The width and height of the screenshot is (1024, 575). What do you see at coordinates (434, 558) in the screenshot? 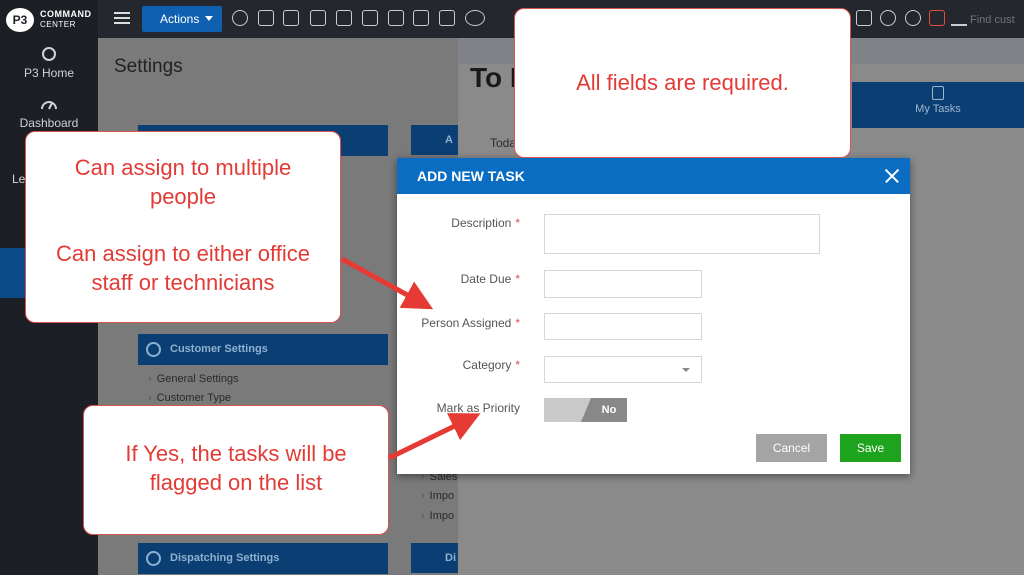
I see `settings-col2-footer: Di` at bounding box center [434, 558].